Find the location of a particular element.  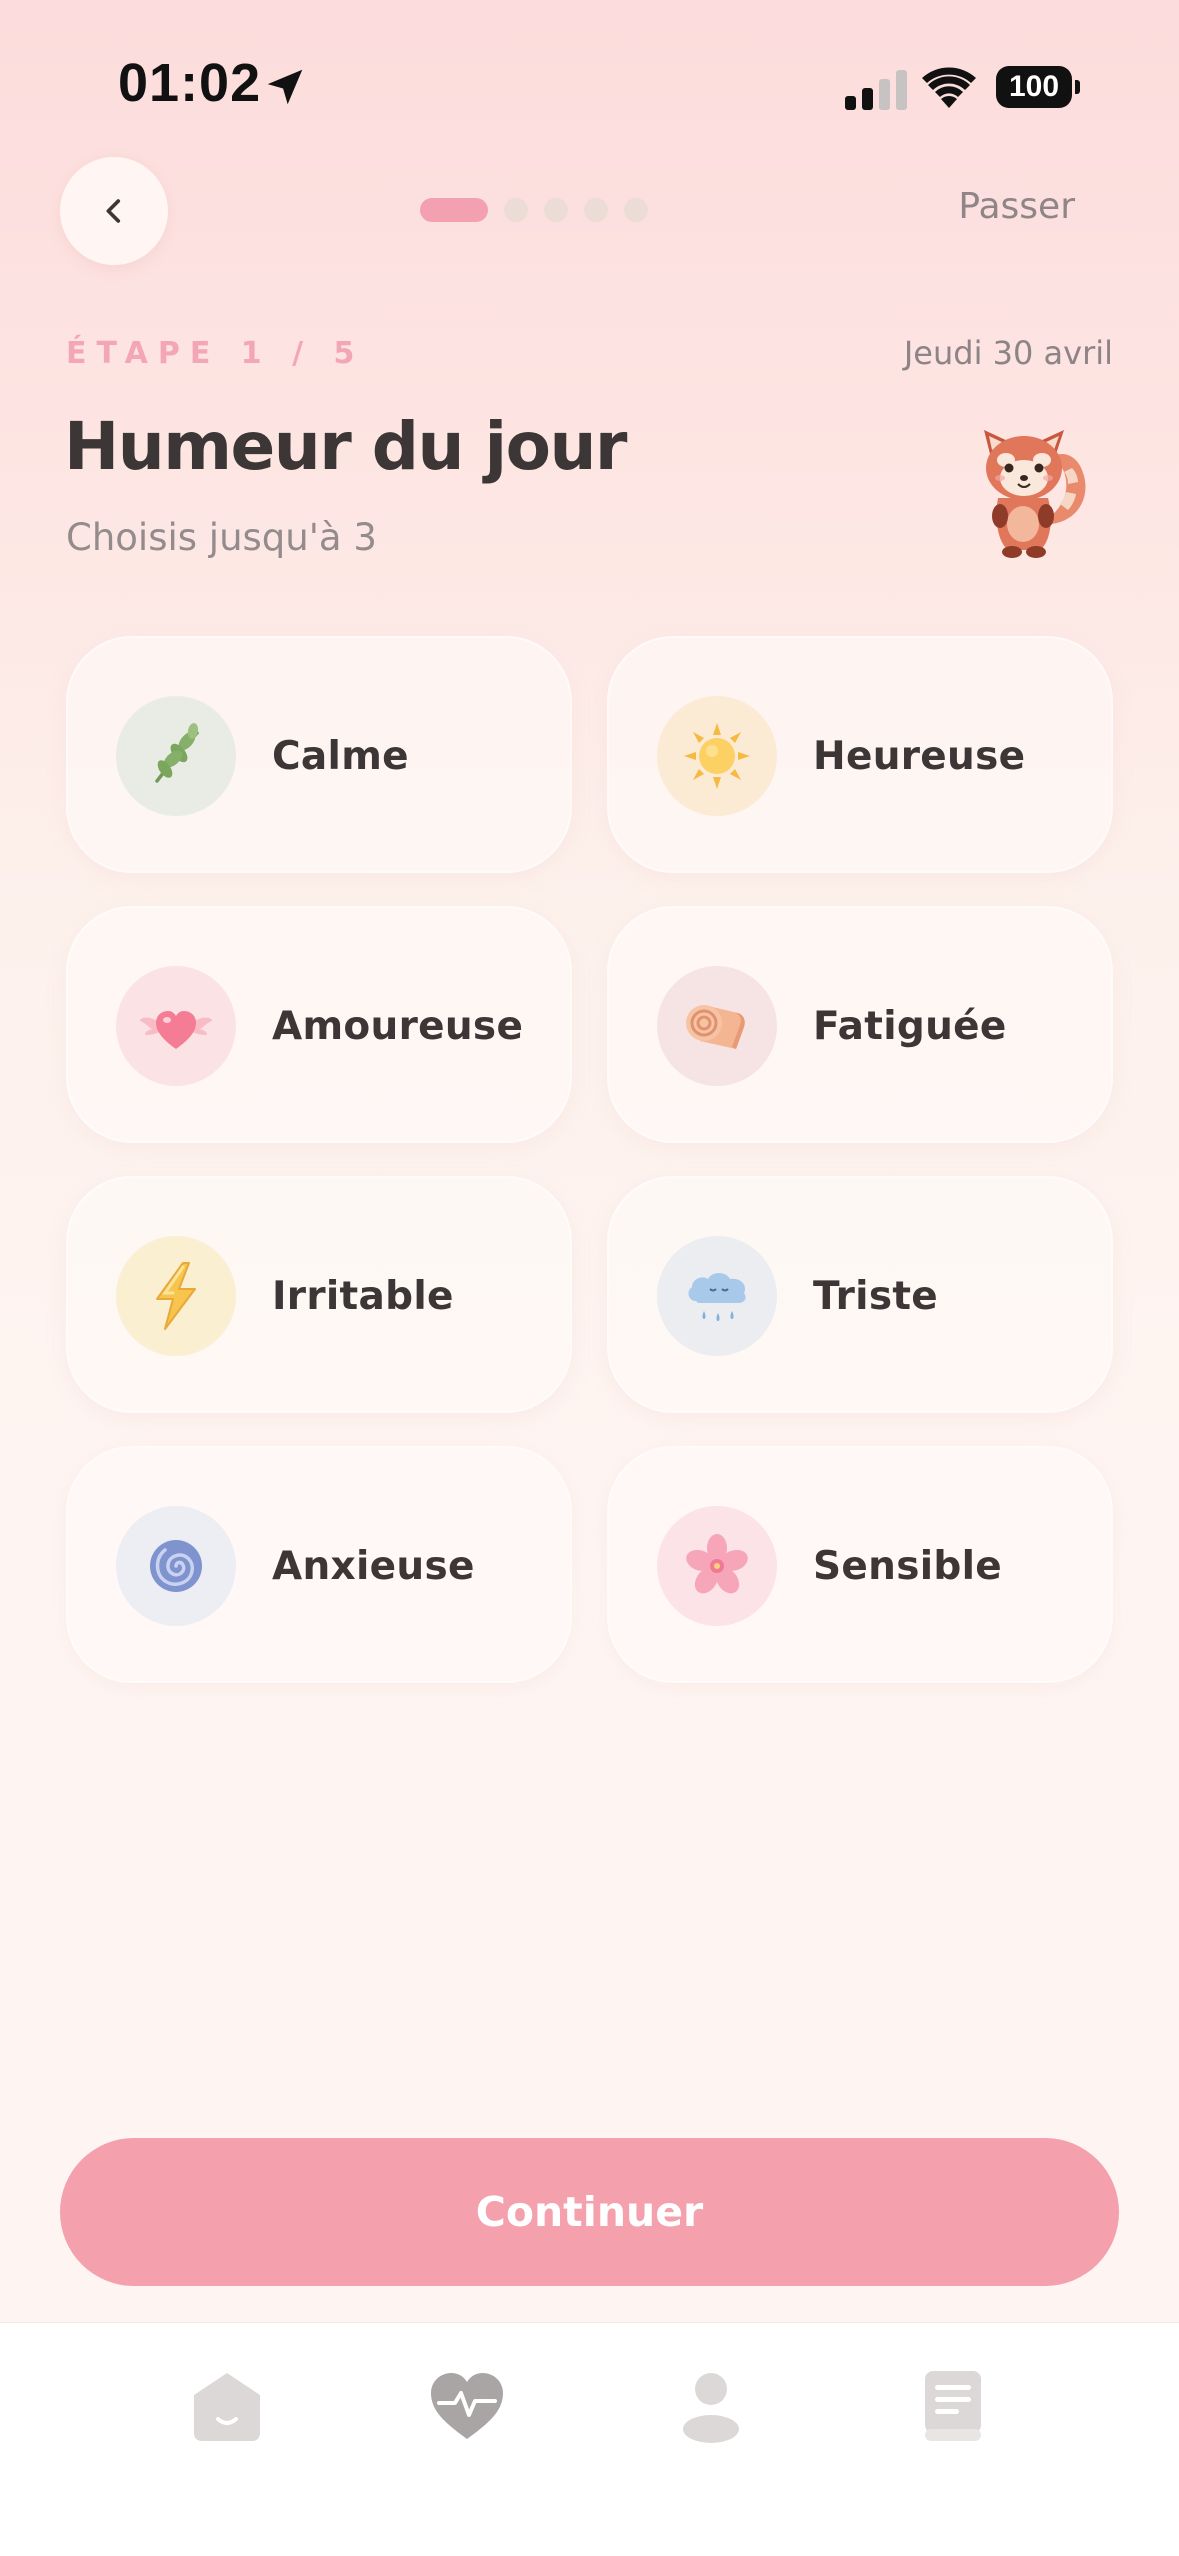

tab-journal is located at coordinates (953, 2406).